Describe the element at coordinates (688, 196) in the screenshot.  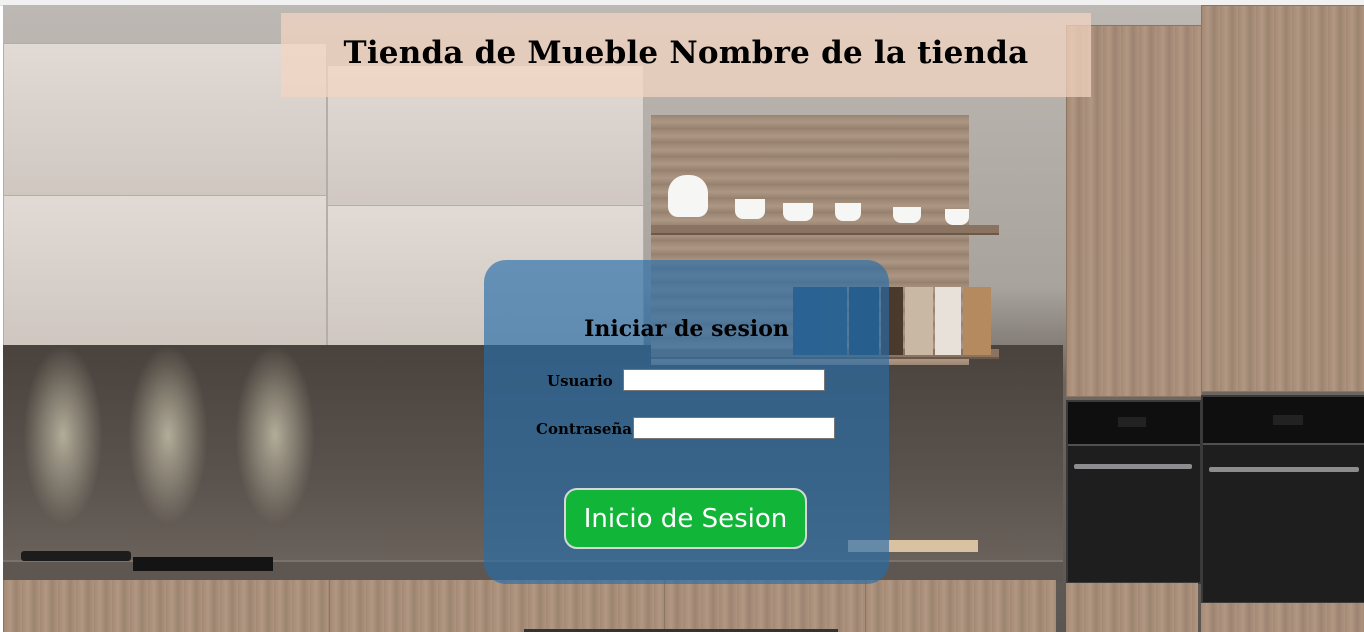
I see `teapot` at that location.